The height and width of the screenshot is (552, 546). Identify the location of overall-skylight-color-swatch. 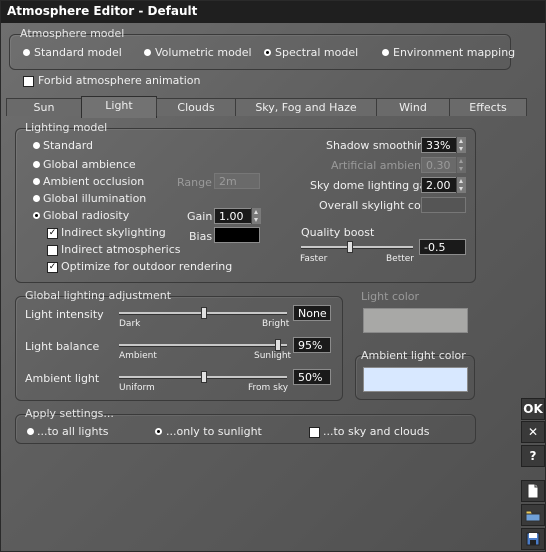
(443, 205).